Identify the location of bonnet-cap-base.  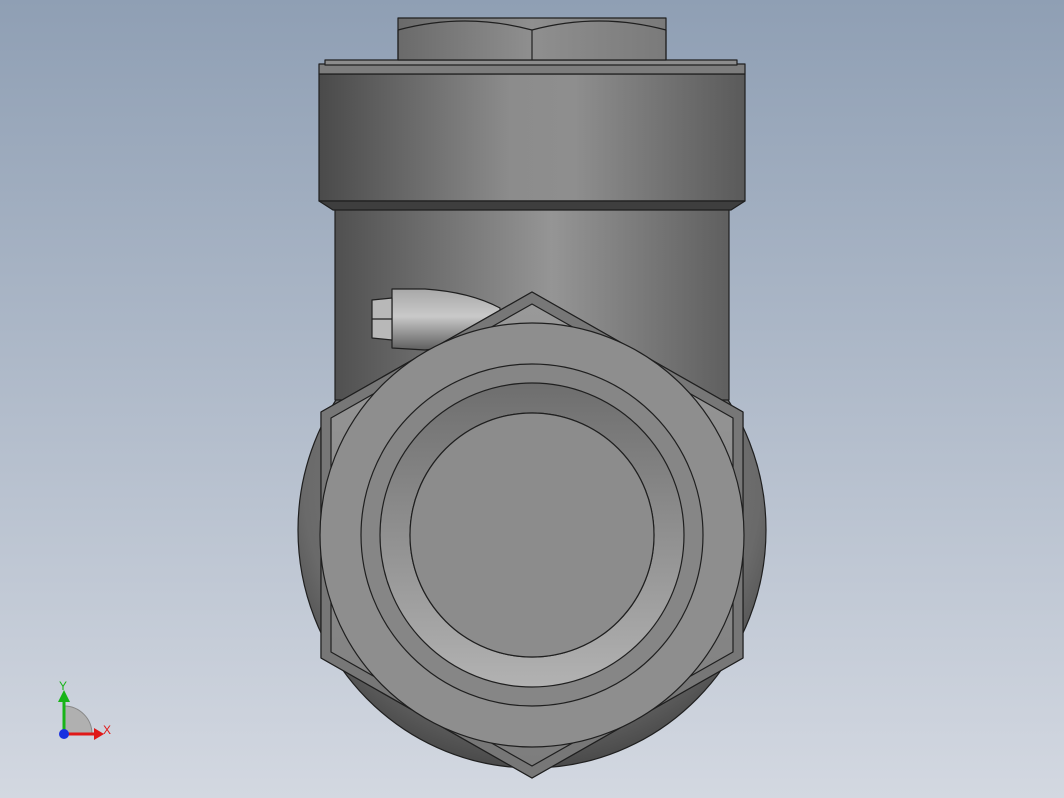
(532, 205).